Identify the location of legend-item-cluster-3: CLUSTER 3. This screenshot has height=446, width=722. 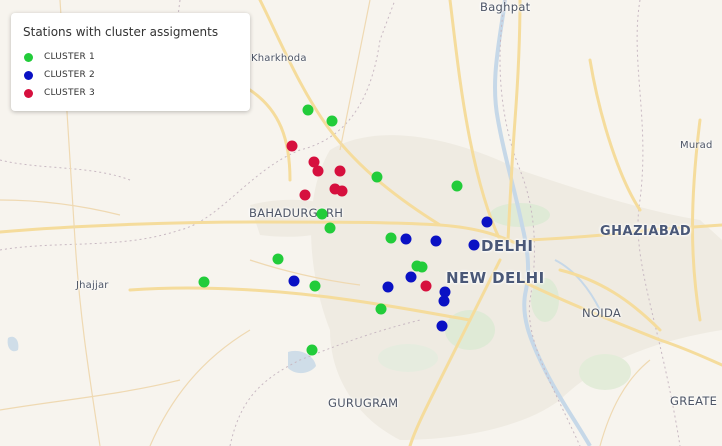
(130, 93).